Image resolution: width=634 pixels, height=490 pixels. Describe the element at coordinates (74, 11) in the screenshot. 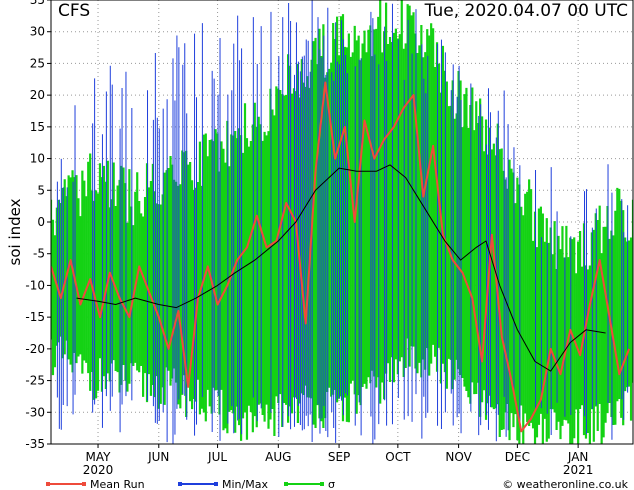

I see `model-label: CFS` at that location.